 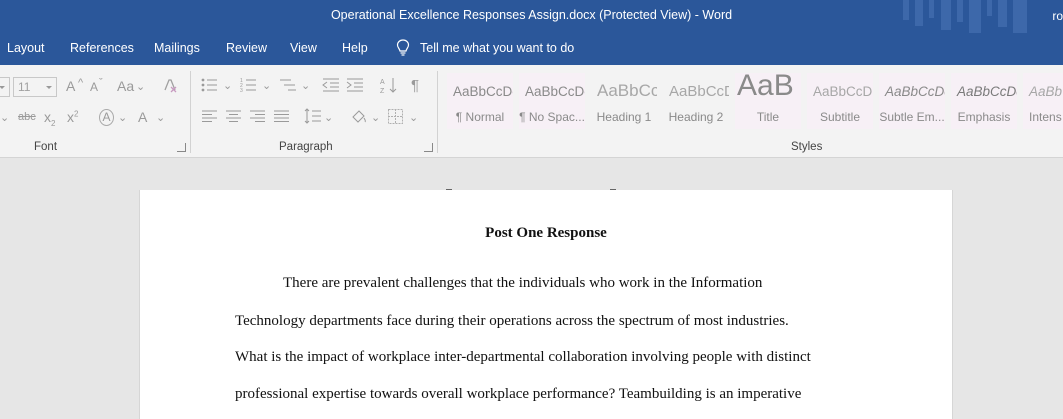 I want to click on text-effects-dropdown-icon: ⌄, so click(x=122, y=117).